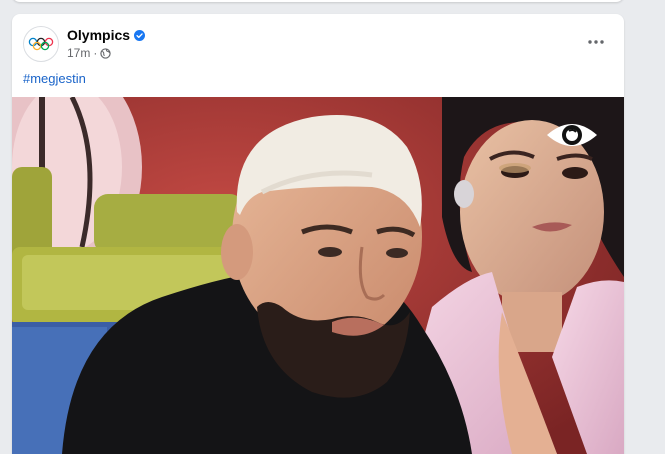 The image size is (665, 454). I want to click on verified-badge-icon, so click(140, 35).